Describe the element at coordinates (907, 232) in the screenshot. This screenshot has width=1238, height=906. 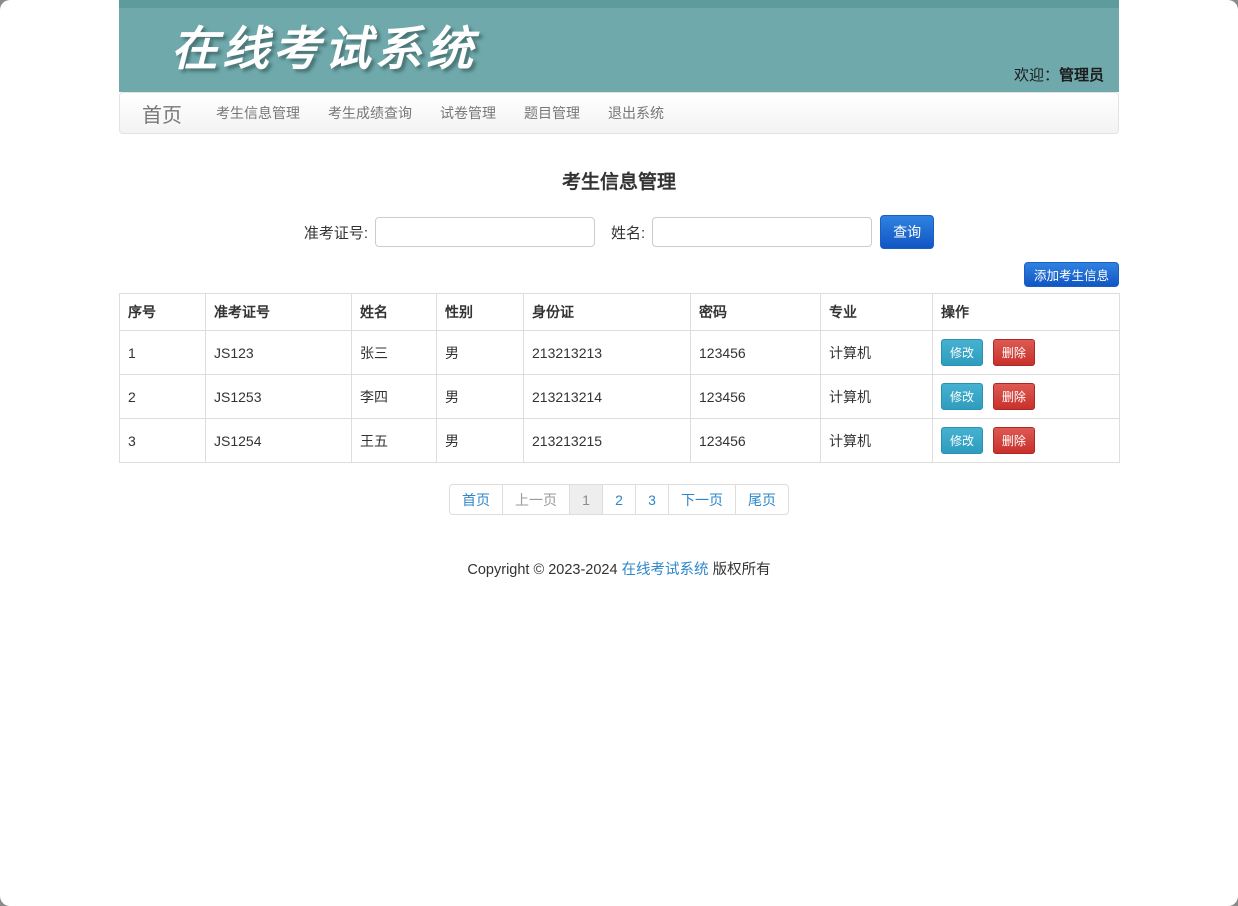
I see `query-button: 查询` at that location.